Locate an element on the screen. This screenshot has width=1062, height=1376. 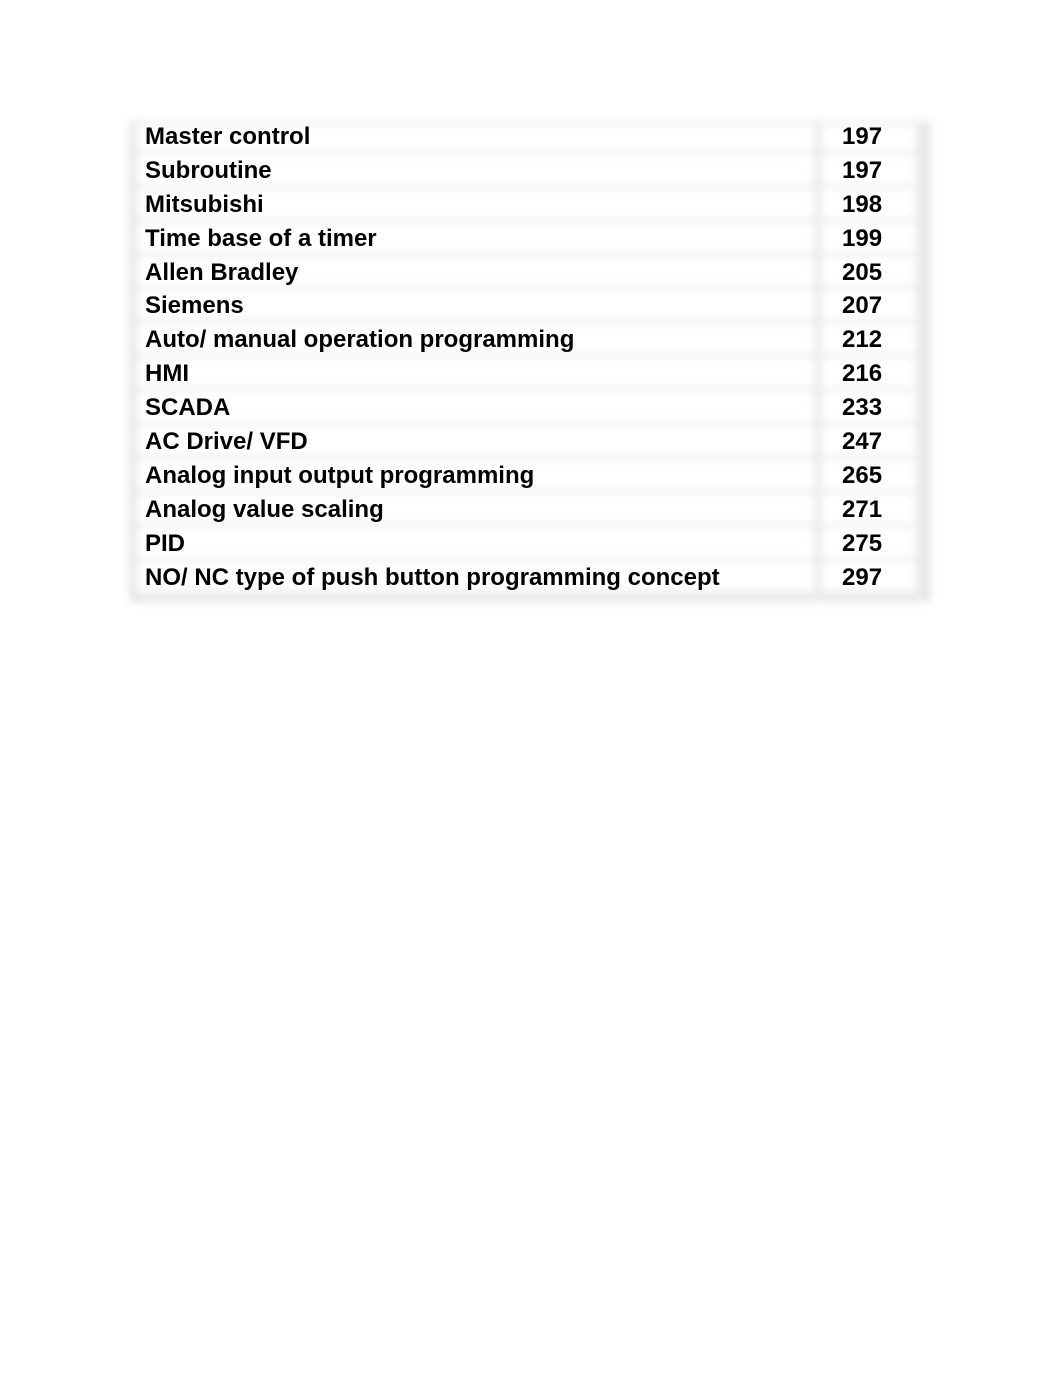
toc-page-number: 199 is located at coordinates (862, 238).